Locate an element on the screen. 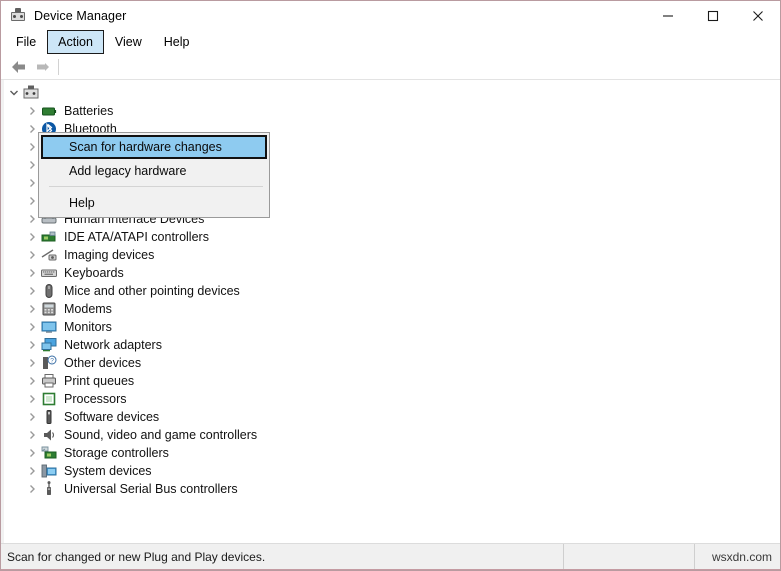 The image size is (781, 571). device-manager-icon is located at coordinates (18, 15).